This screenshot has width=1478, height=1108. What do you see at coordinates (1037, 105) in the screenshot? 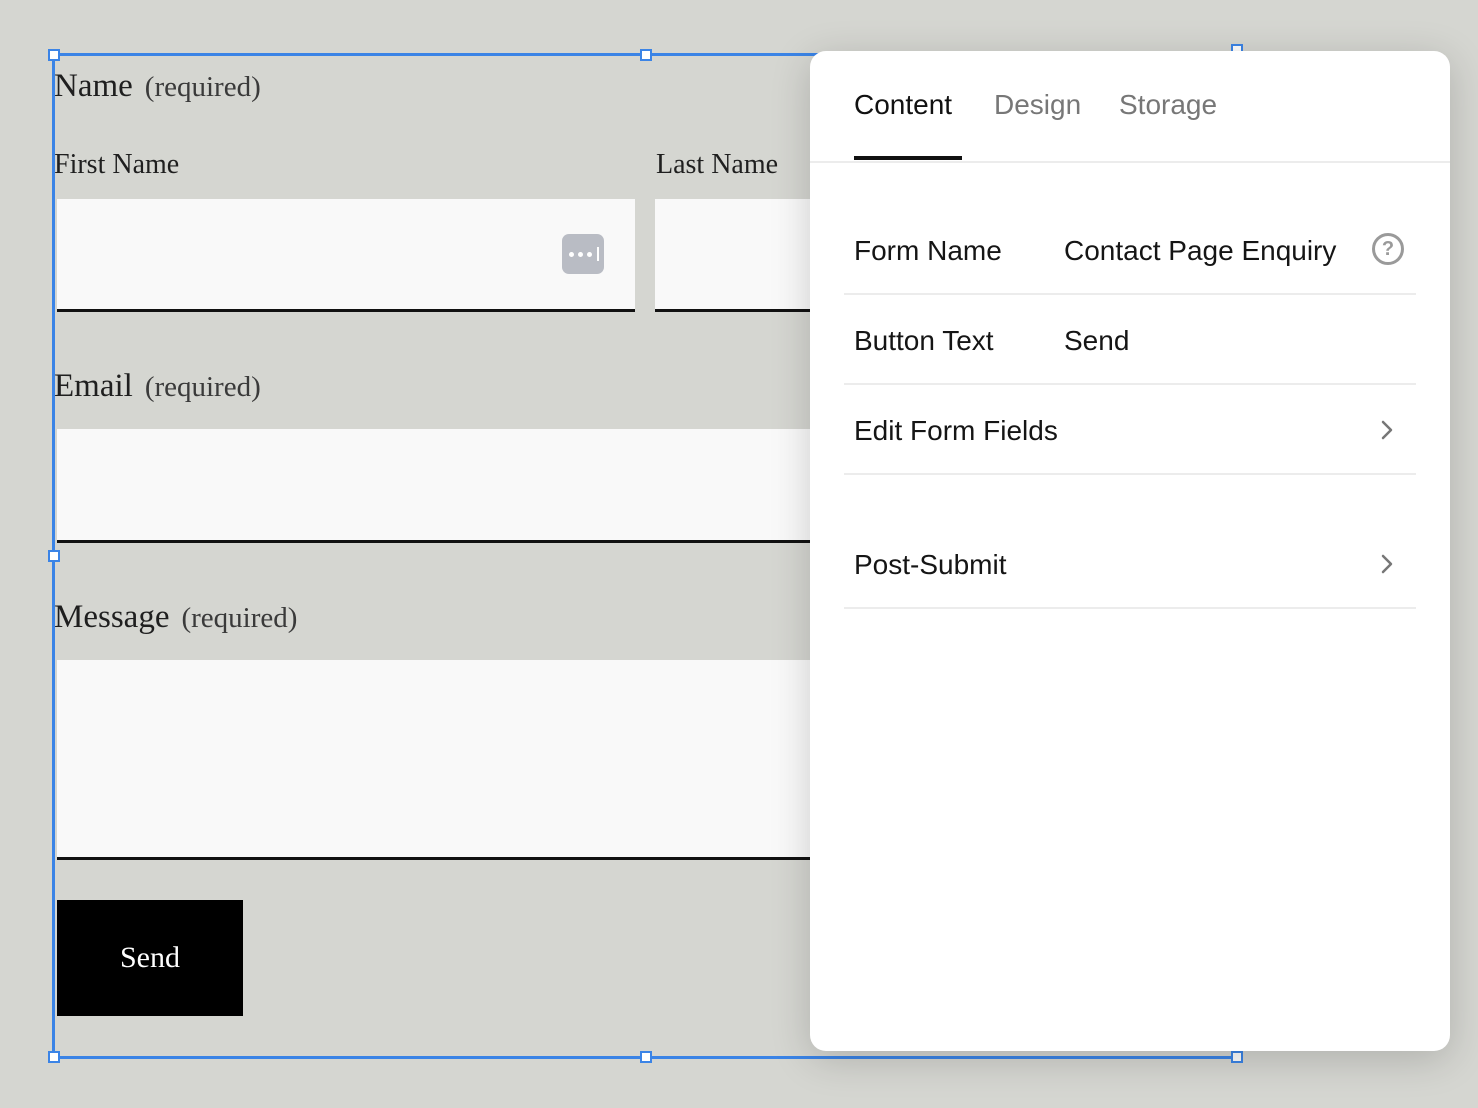
I see `tab-design: Design` at bounding box center [1037, 105].